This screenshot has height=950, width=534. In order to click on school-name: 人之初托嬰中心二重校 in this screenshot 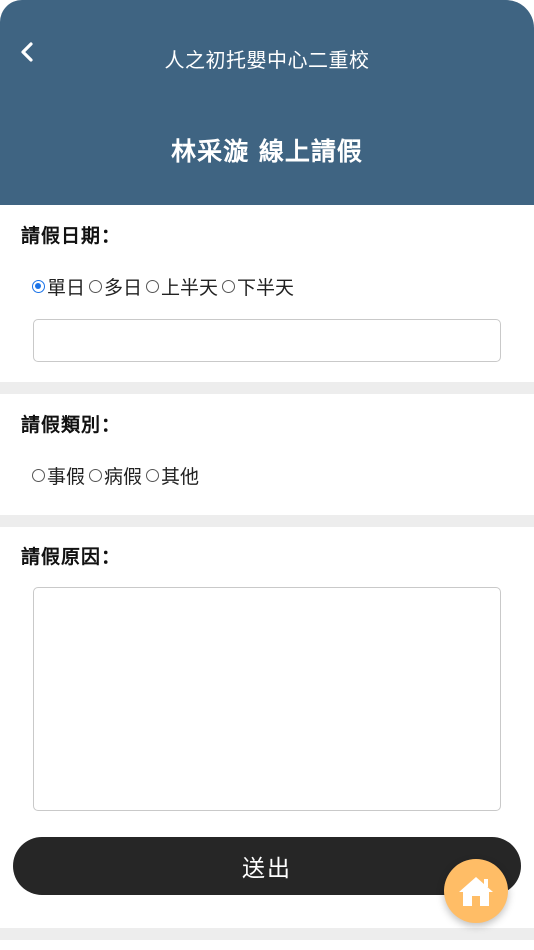, I will do `click(267, 60)`.